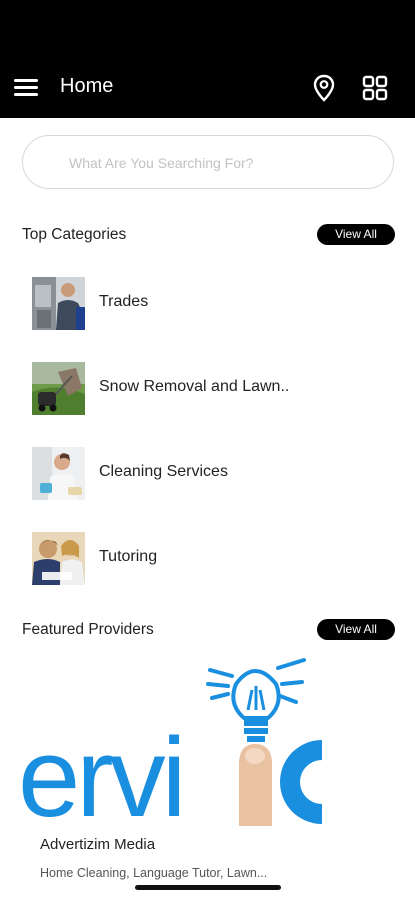 This screenshot has width=415, height=900. What do you see at coordinates (163, 471) in the screenshot?
I see `category-label: Cleaning Services` at bounding box center [163, 471].